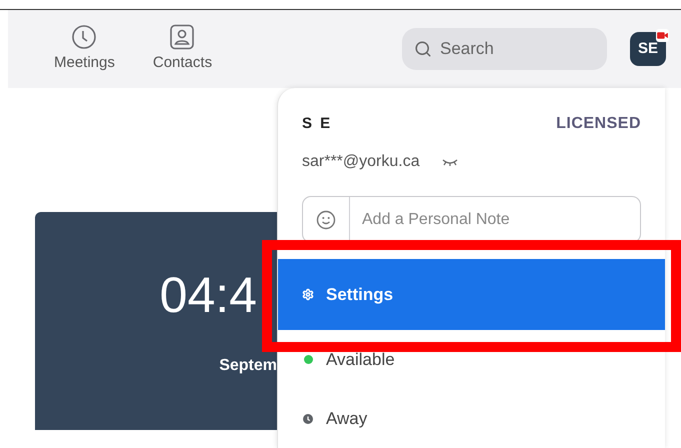  I want to click on license-label: LICENSED, so click(598, 124).